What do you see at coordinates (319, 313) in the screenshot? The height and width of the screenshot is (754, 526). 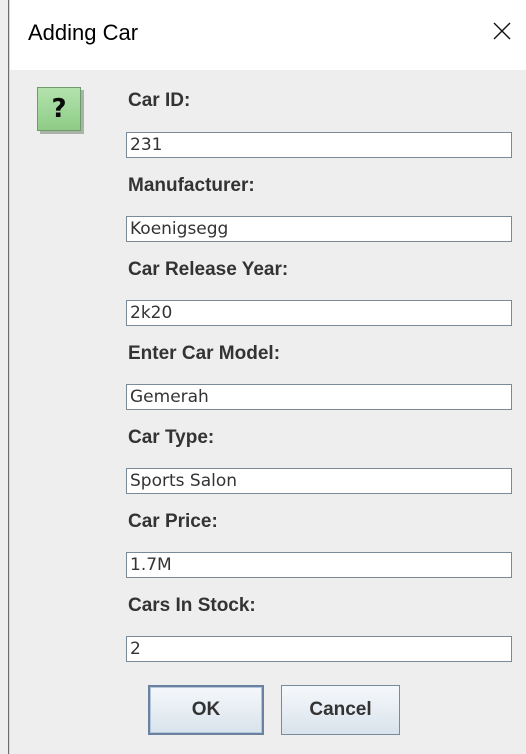 I see `release-year-field` at bounding box center [319, 313].